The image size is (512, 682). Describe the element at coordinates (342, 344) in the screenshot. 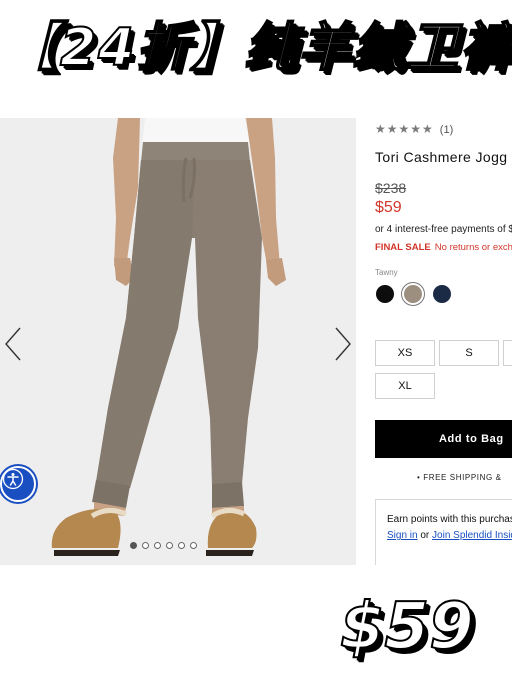

I see `gallery-next-arrow-icon` at that location.